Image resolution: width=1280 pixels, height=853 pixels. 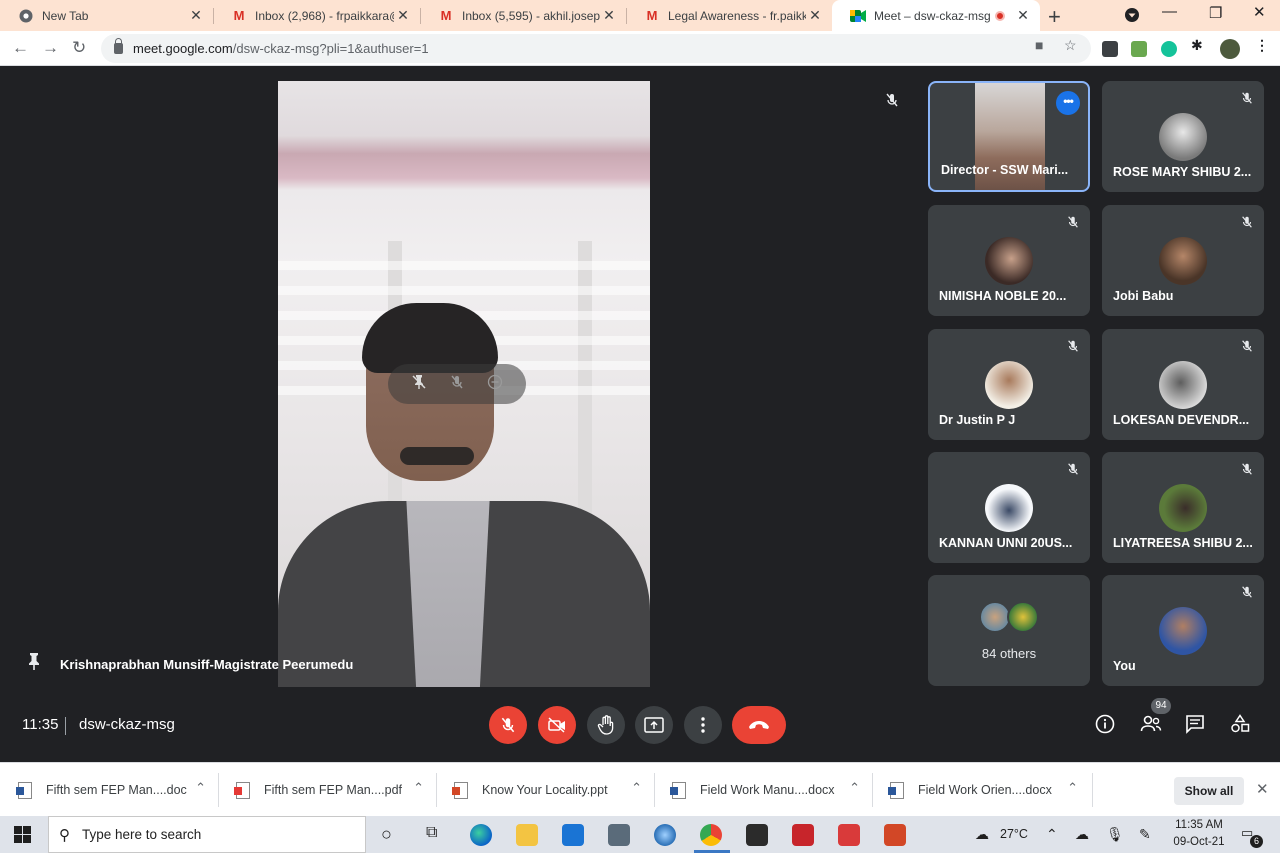 I want to click on maximize-icon: ❐, so click(x=1215, y=13).